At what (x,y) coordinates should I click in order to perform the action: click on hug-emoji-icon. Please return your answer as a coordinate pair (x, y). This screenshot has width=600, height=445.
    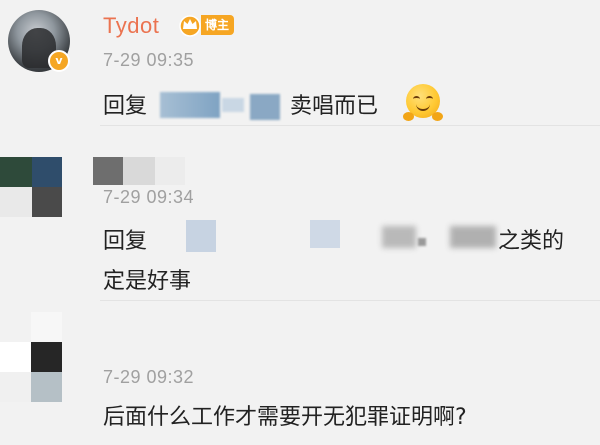
    Looking at the image, I should click on (423, 102).